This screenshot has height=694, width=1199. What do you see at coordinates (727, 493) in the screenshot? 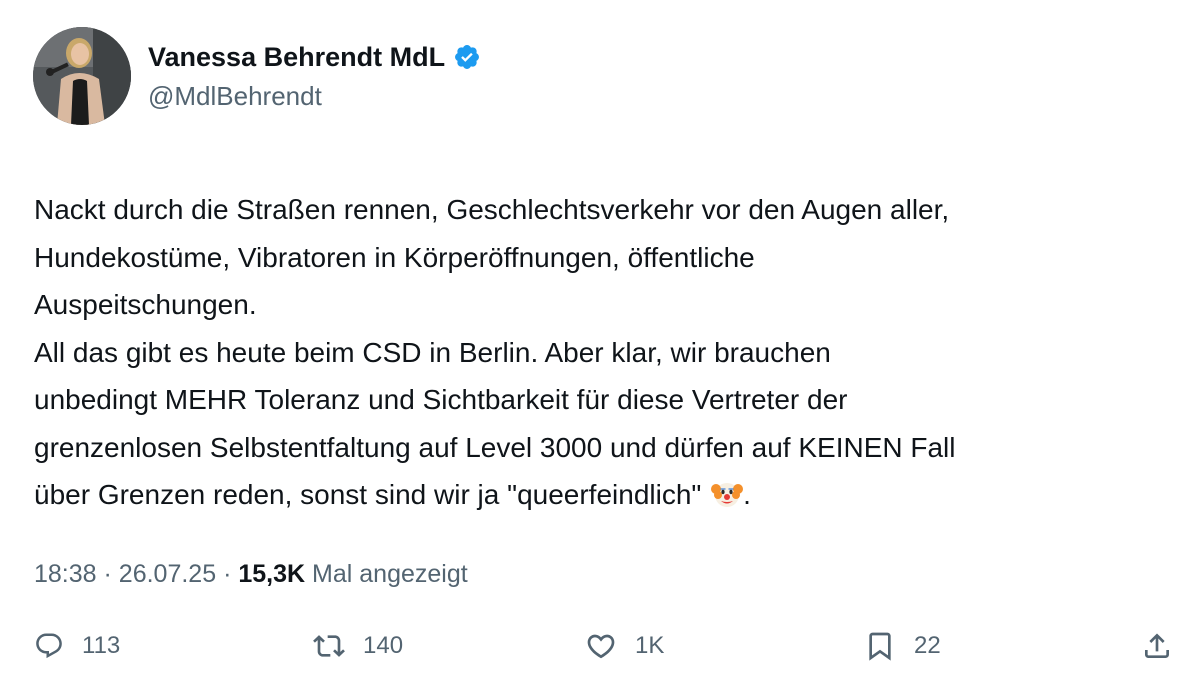
I see `clown-face-emoji` at bounding box center [727, 493].